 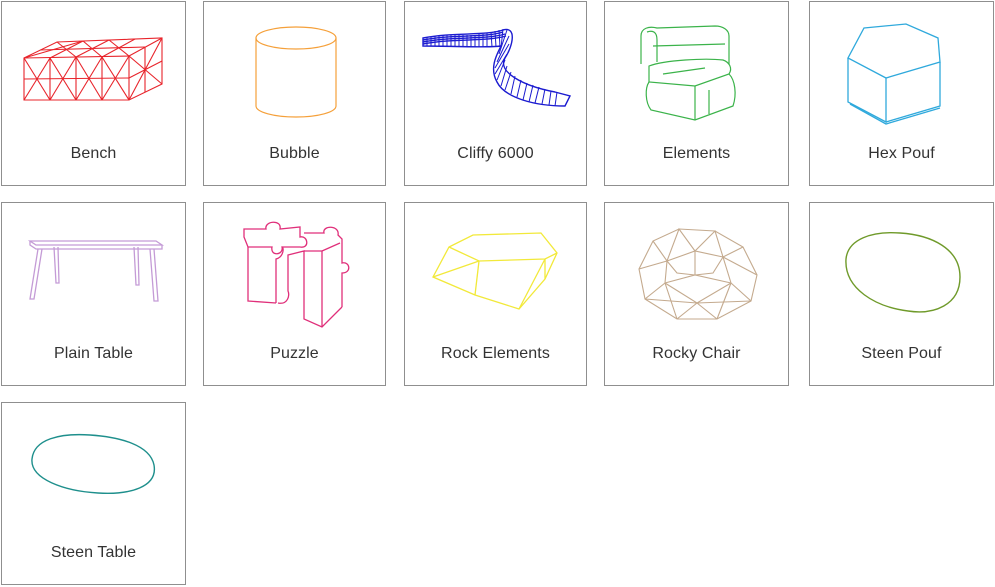 I want to click on product-card-plain-table: Plain Table, so click(x=93, y=294).